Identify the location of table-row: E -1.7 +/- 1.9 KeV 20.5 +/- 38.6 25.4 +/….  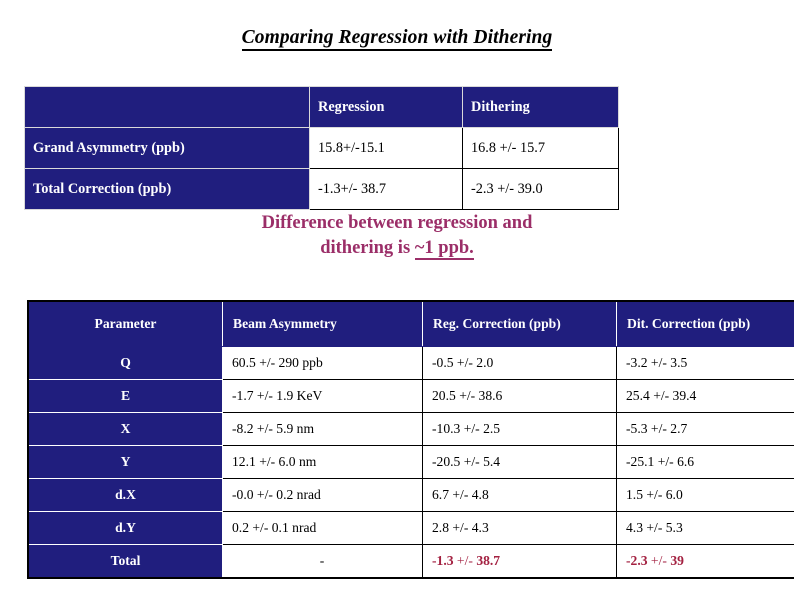
(410, 396).